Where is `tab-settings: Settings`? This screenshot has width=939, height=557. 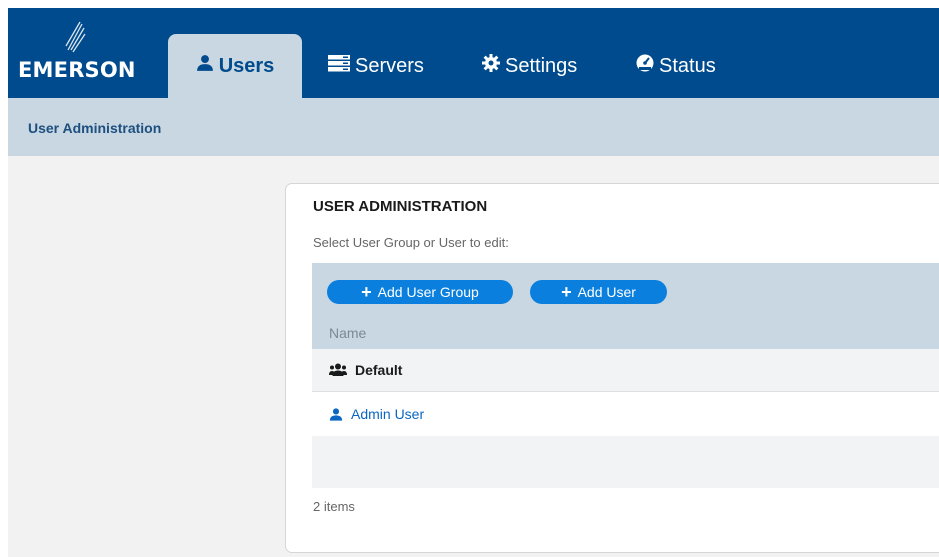 tab-settings: Settings is located at coordinates (529, 66).